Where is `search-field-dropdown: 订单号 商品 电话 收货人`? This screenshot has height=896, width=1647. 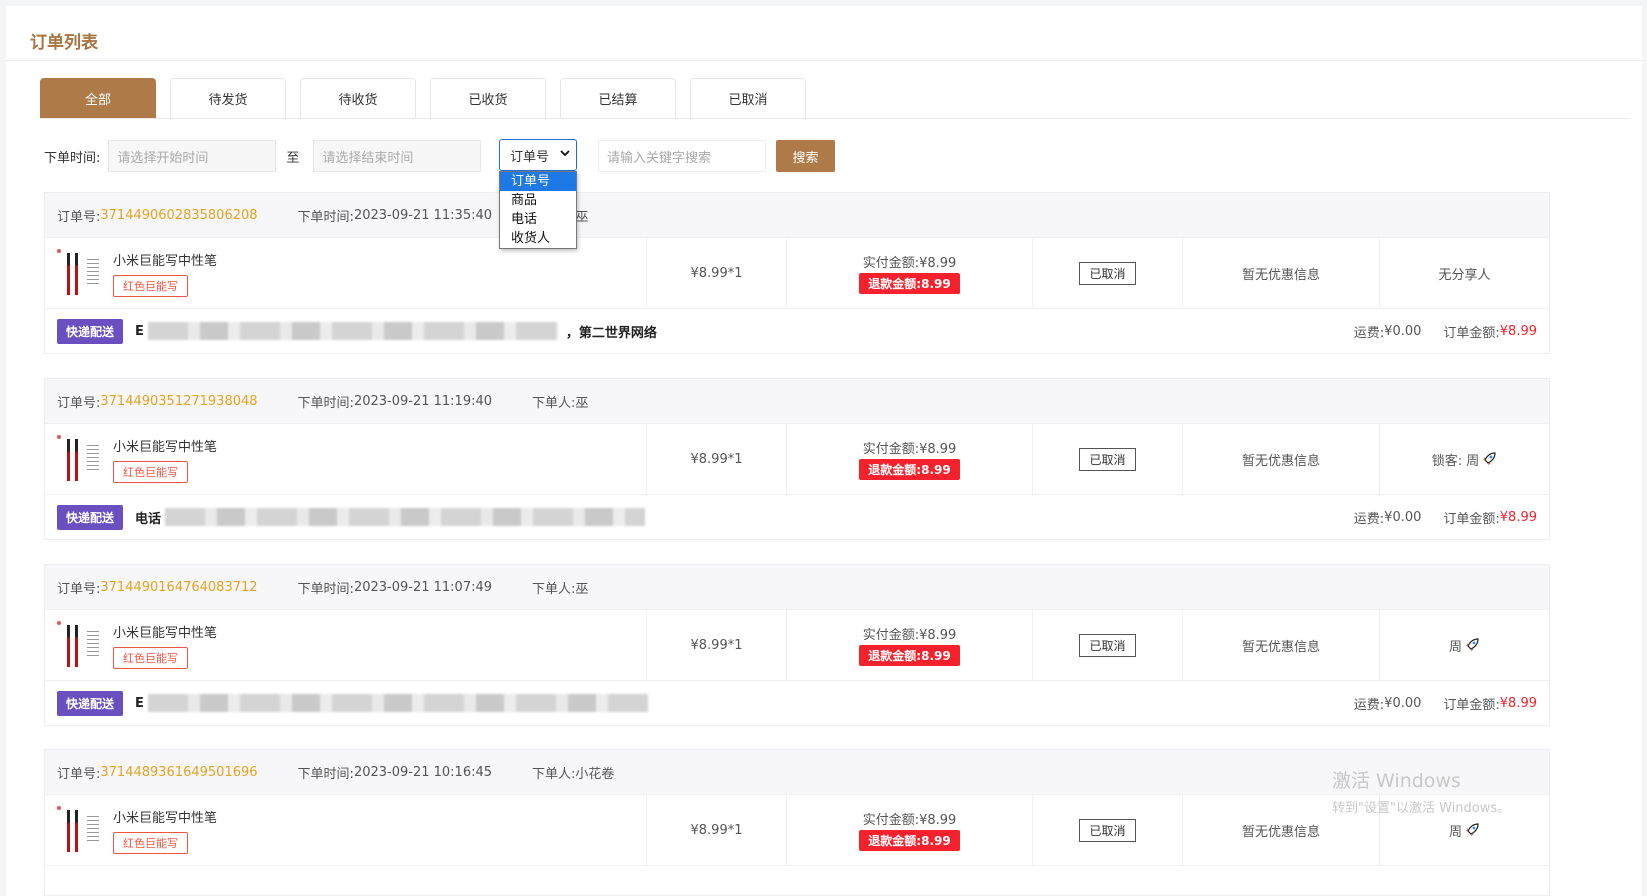 search-field-dropdown: 订单号 商品 电话 收货人 is located at coordinates (538, 210).